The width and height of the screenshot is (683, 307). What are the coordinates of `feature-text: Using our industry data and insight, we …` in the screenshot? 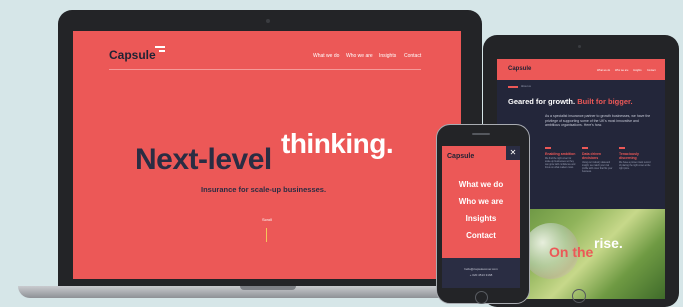 It's located at (597, 167).